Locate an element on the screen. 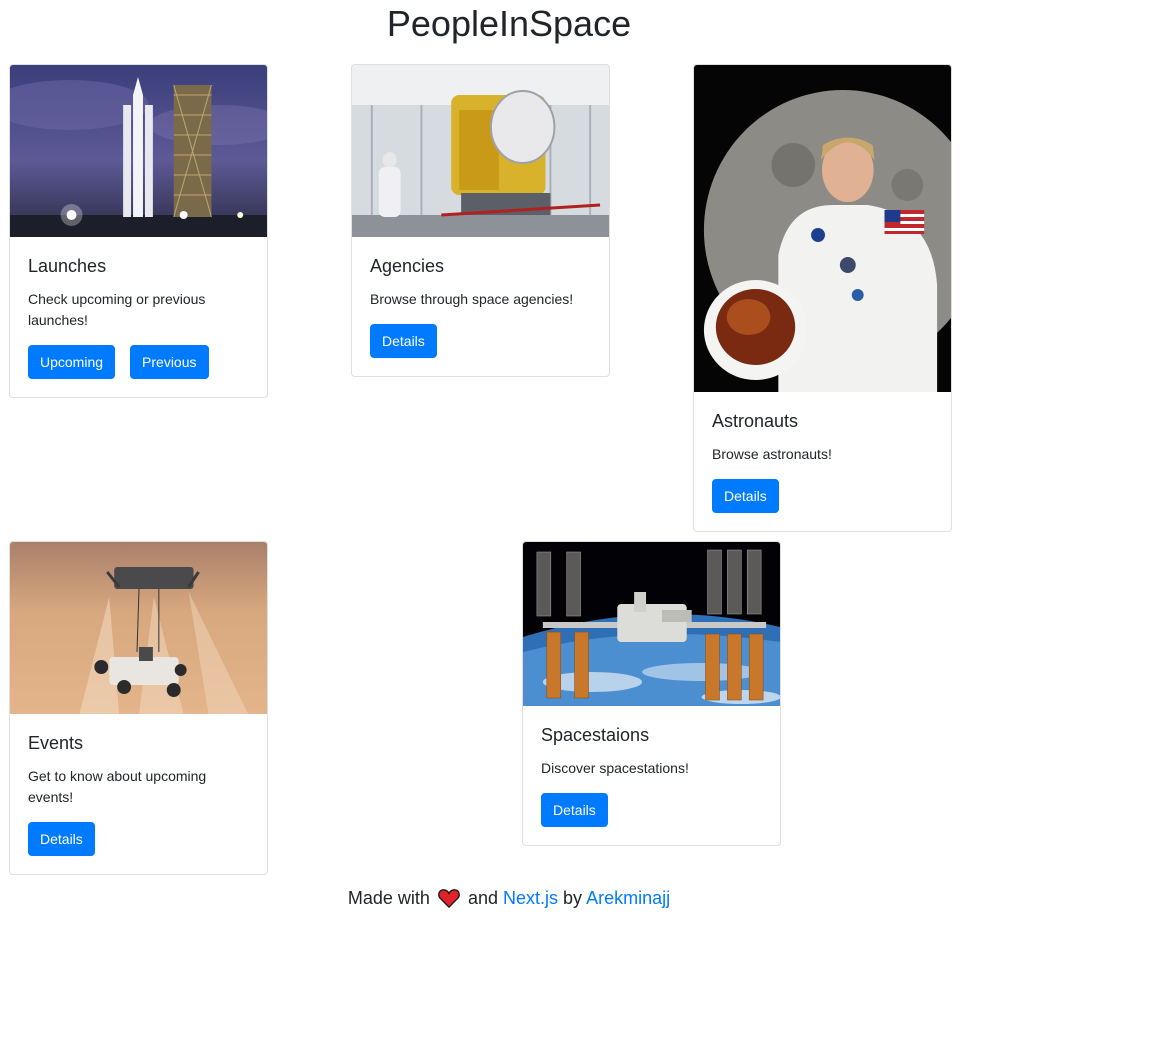 This screenshot has height=1052, width=1162. launches-text: Check upcoming or previous launches! is located at coordinates (117, 309).